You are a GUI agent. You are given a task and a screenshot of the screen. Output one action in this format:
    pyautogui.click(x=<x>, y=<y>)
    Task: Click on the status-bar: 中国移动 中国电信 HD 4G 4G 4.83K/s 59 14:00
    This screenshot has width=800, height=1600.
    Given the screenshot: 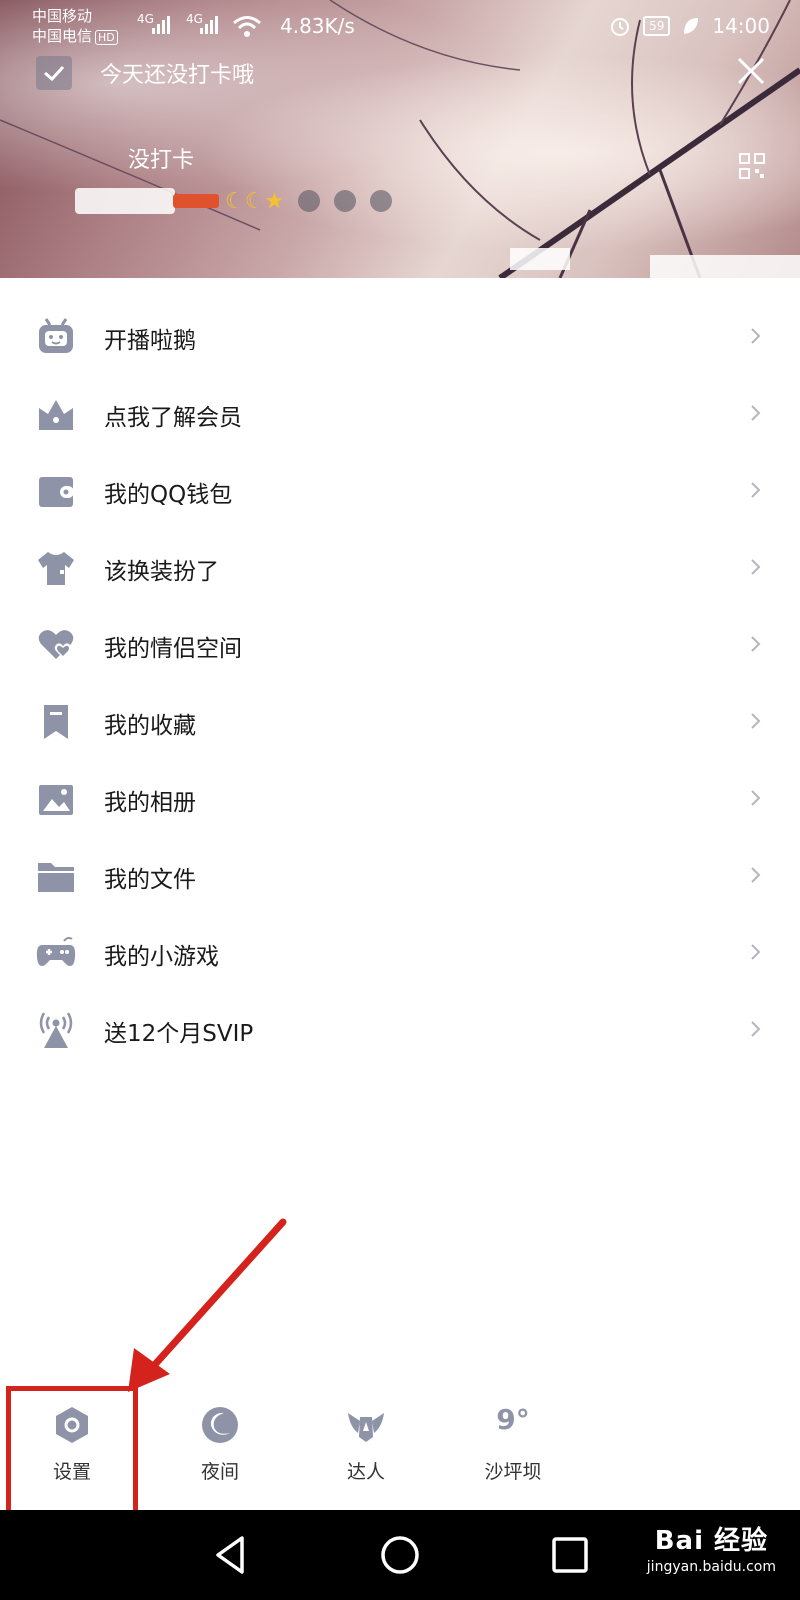 What is the action you would take?
    pyautogui.click(x=400, y=27)
    